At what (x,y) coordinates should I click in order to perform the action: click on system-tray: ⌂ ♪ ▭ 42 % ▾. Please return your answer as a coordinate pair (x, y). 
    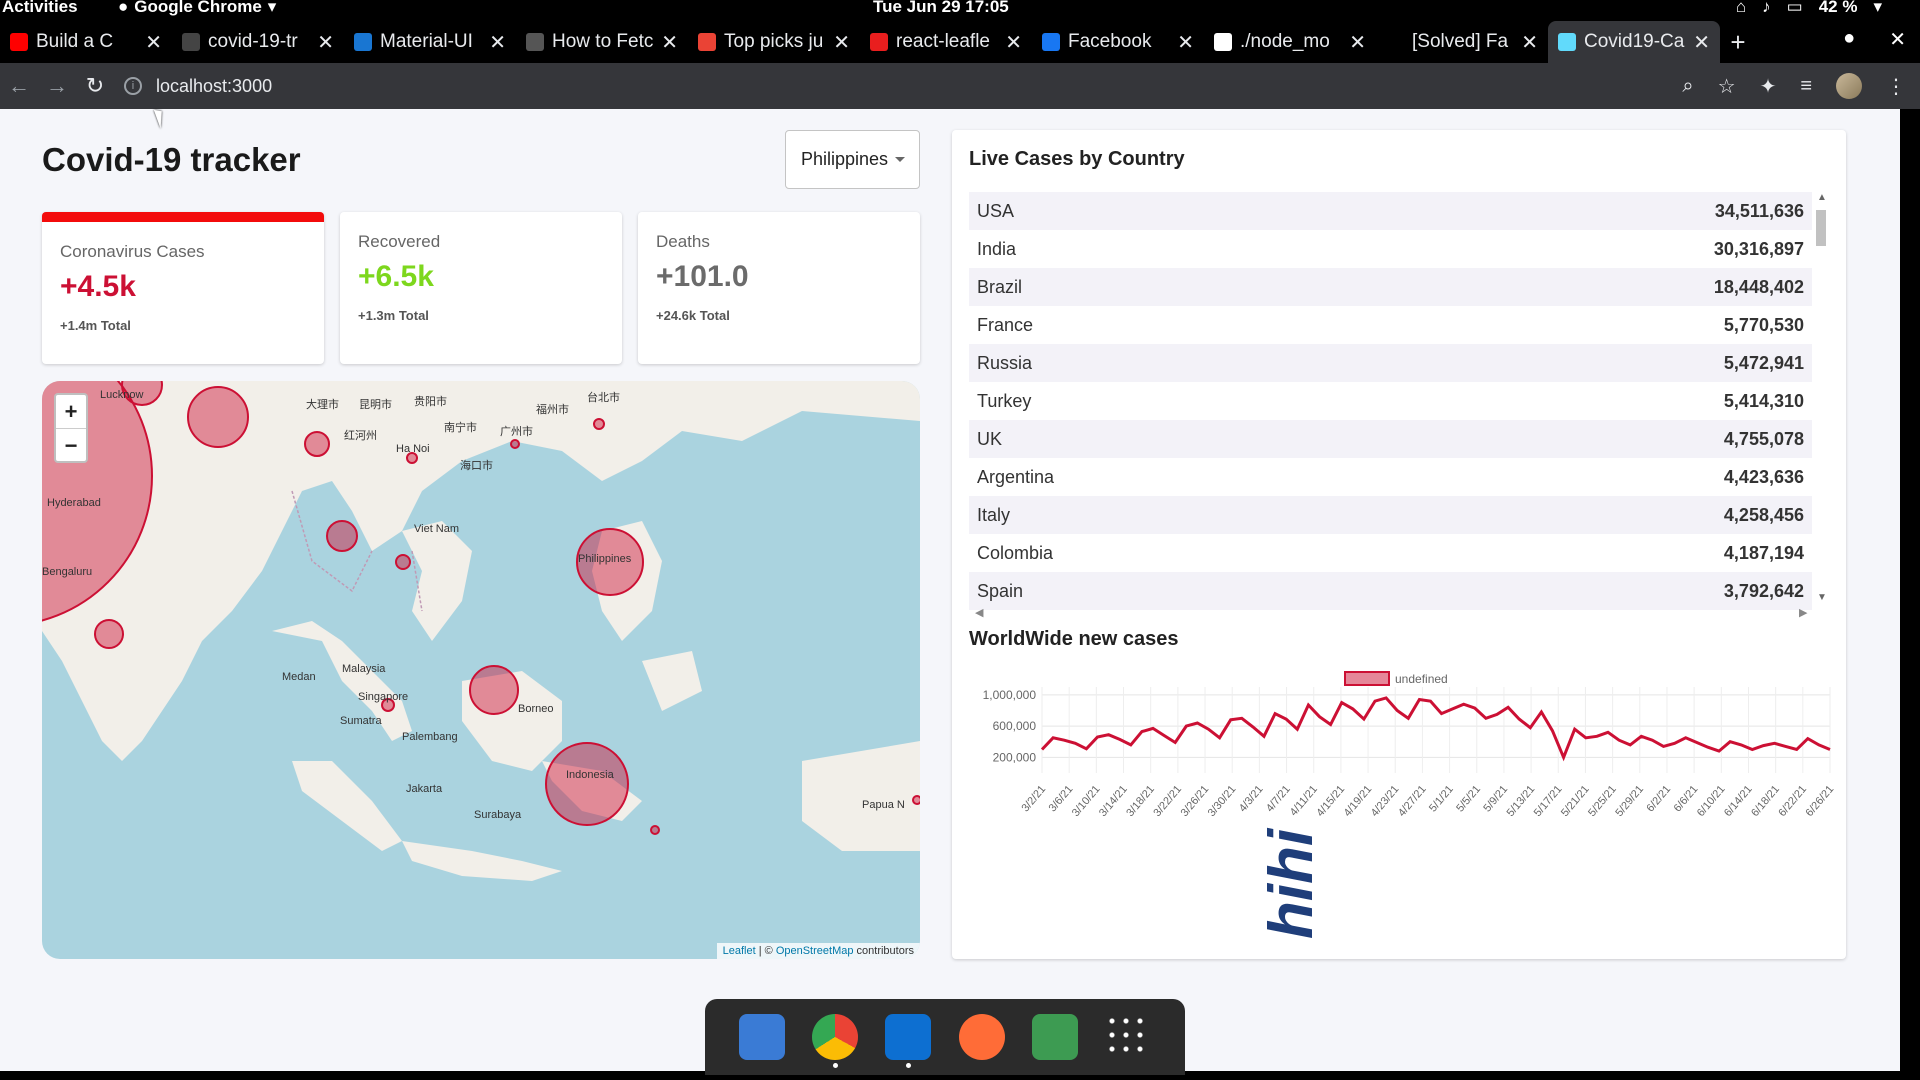
    Looking at the image, I should click on (1809, 8).